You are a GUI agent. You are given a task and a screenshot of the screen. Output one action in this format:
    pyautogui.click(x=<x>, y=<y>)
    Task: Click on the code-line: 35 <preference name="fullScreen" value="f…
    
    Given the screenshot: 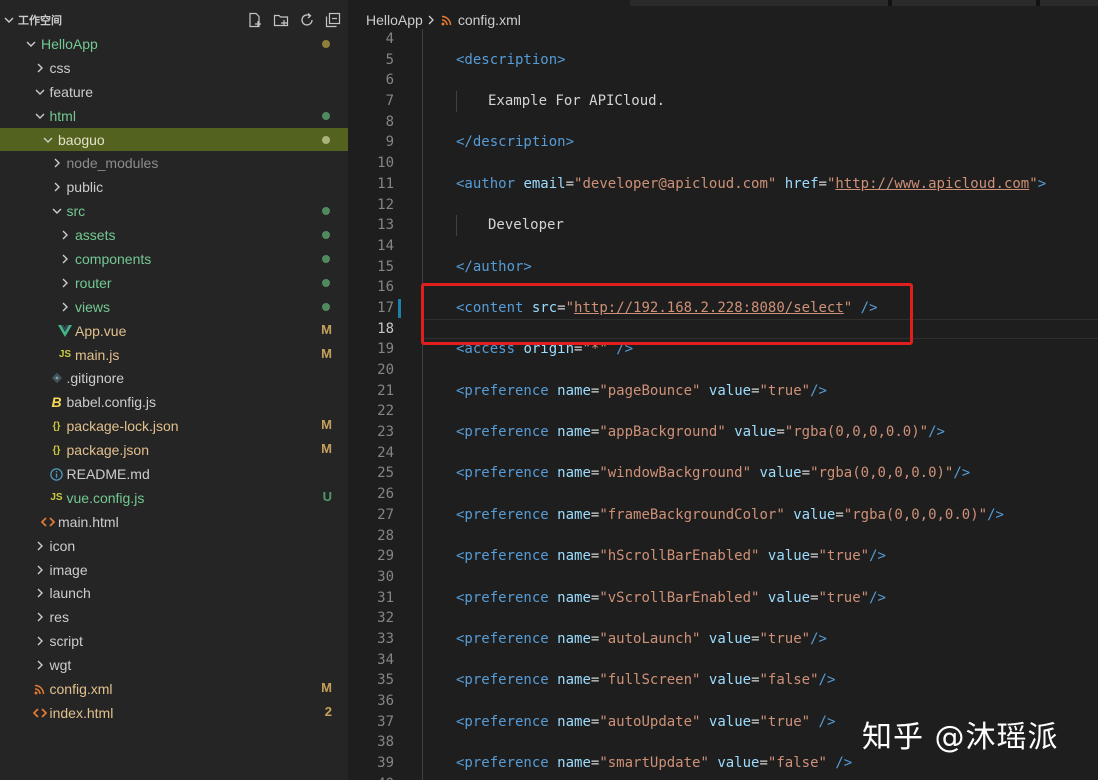 What is the action you would take?
    pyautogui.click(x=723, y=680)
    